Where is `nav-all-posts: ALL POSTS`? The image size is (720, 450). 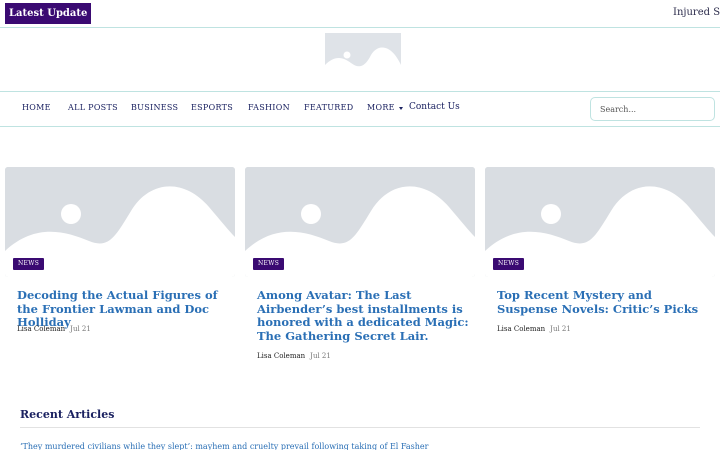
nav-all-posts: ALL POSTS is located at coordinates (93, 107).